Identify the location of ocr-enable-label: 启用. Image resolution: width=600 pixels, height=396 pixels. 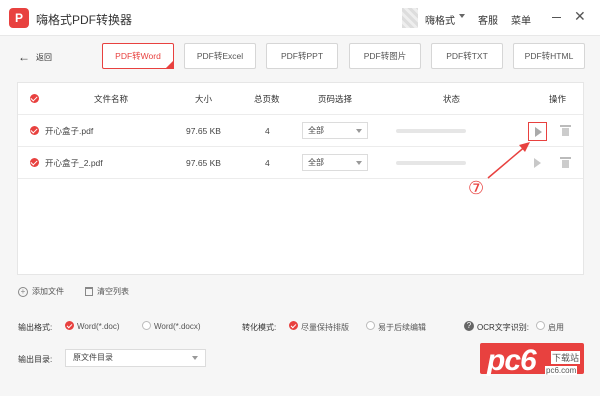
(556, 327).